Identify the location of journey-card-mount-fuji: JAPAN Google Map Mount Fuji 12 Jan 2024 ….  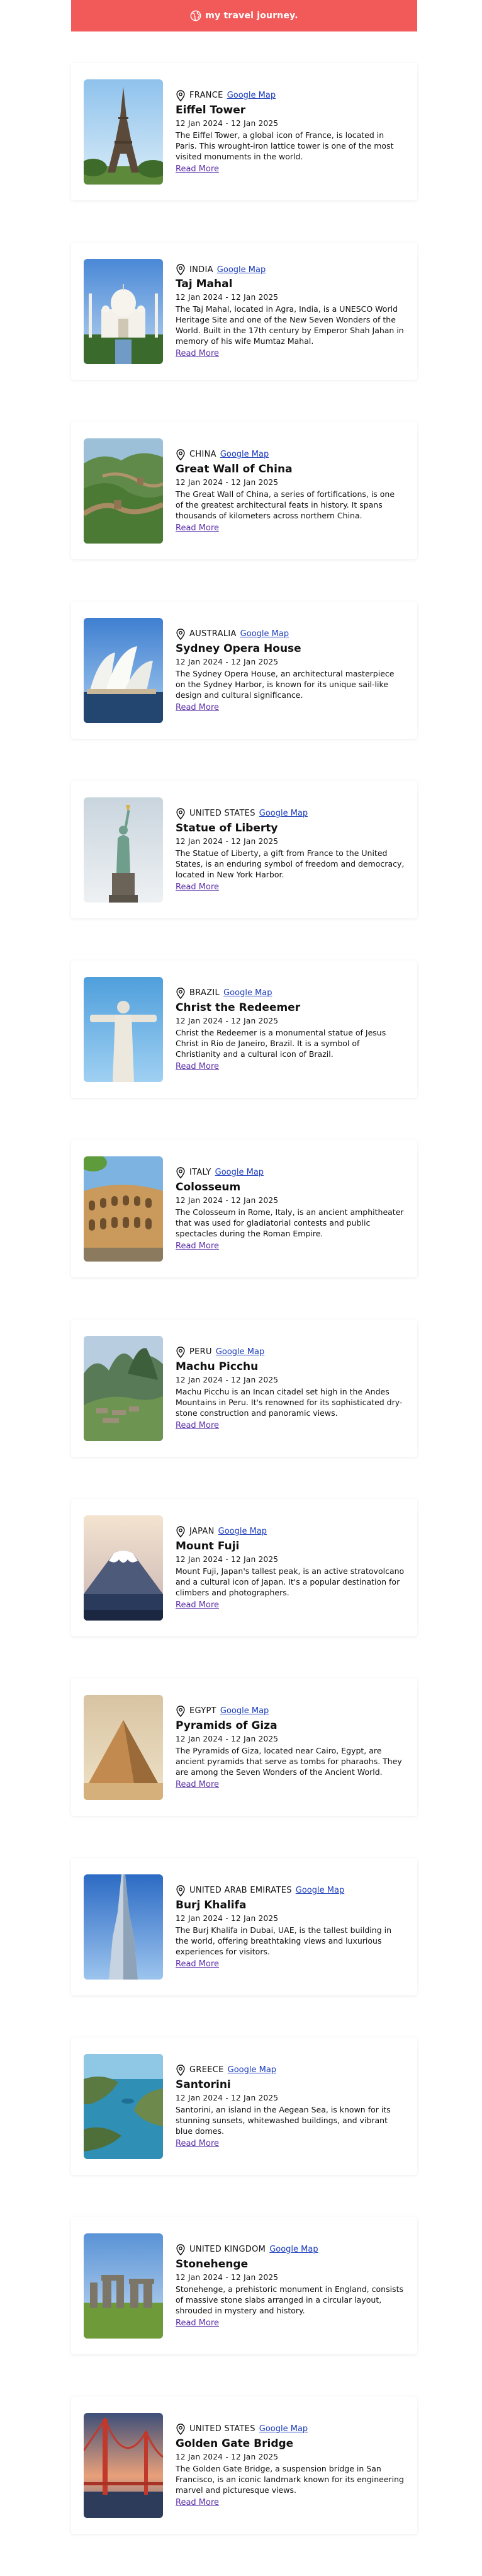
(244, 1567).